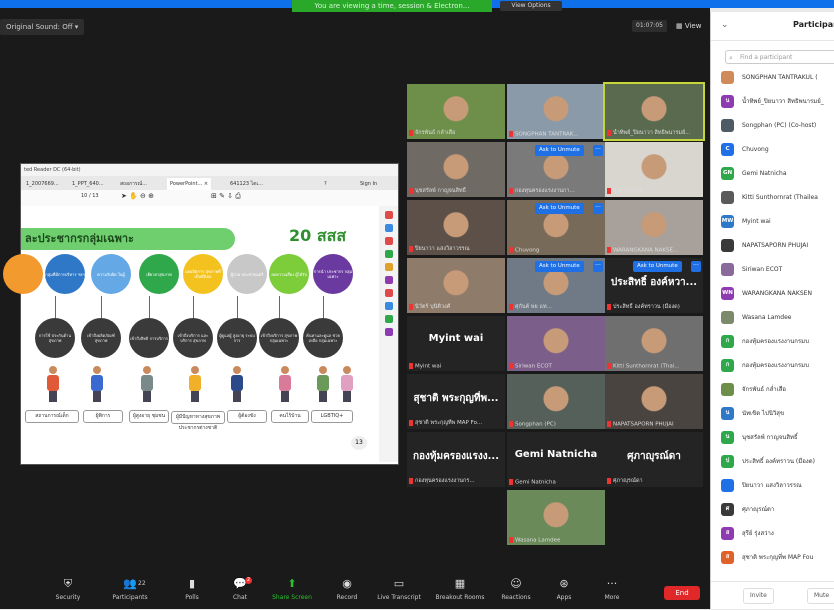  I want to click on participant-row: ป ประสิทธิ์ องค์ทราวน (มืองด), so click(777, 462).